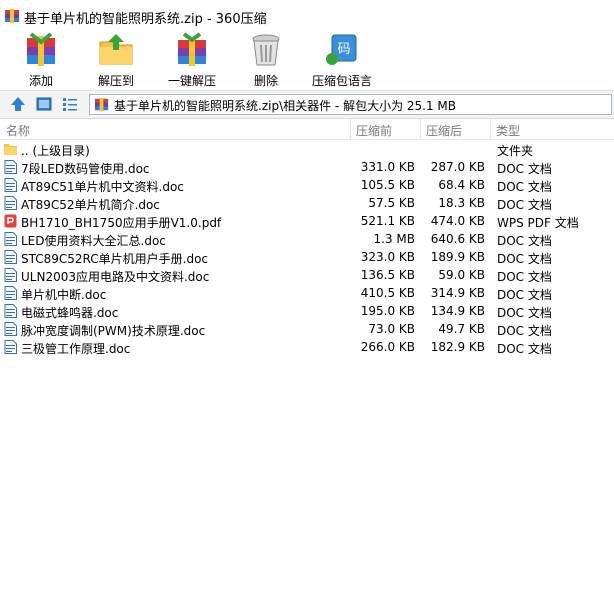 This screenshot has width=614, height=605. What do you see at coordinates (192, 49) in the screenshot?
I see `one-click-extract-icon` at bounding box center [192, 49].